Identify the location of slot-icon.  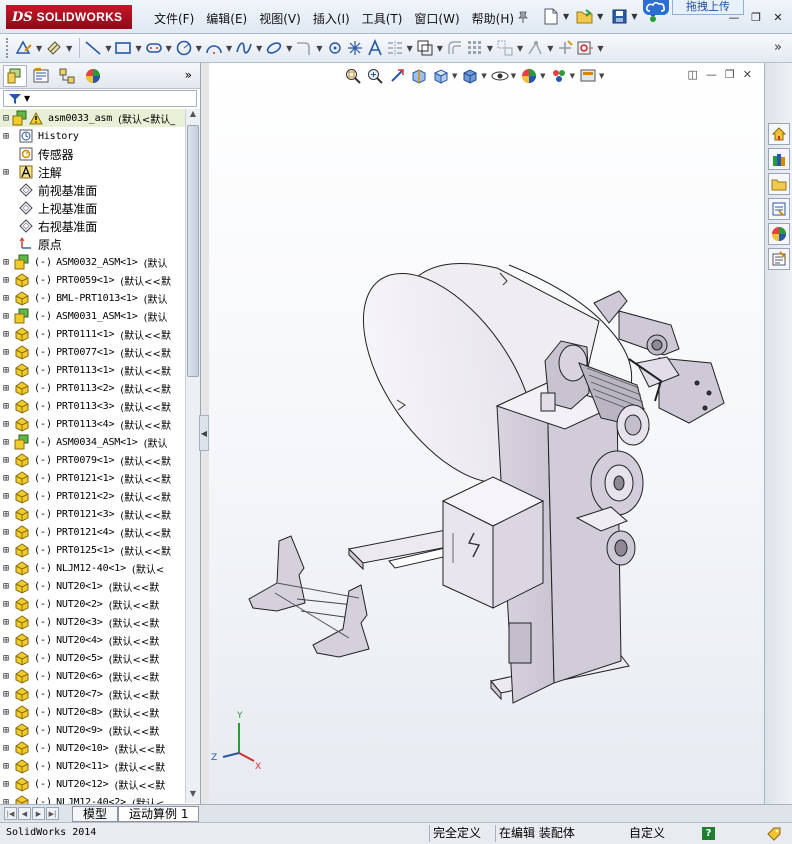
(154, 48).